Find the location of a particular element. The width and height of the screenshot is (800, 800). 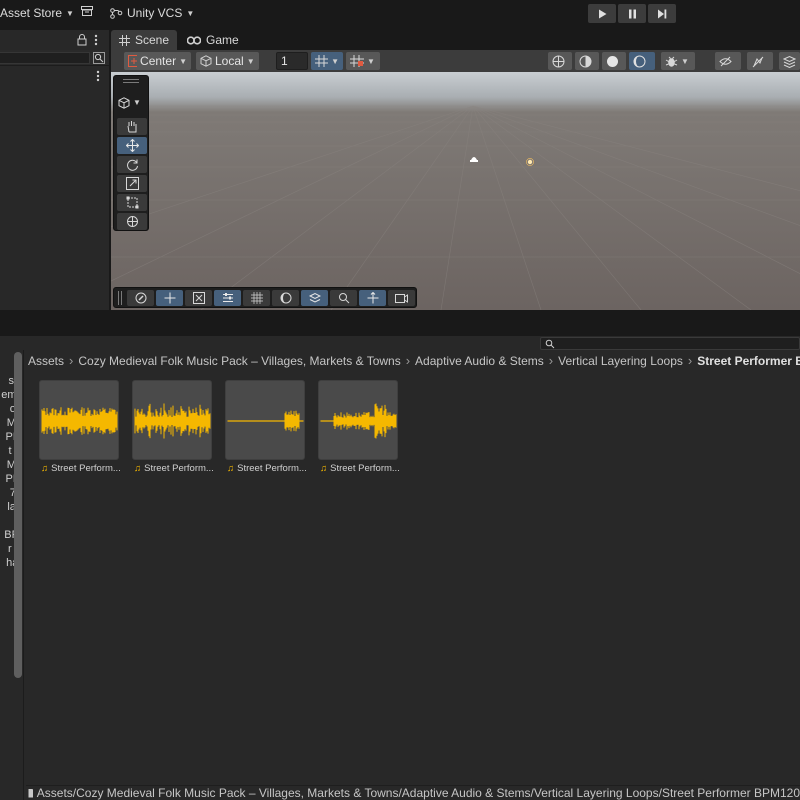

globe-icon is located at coordinates (558, 61).